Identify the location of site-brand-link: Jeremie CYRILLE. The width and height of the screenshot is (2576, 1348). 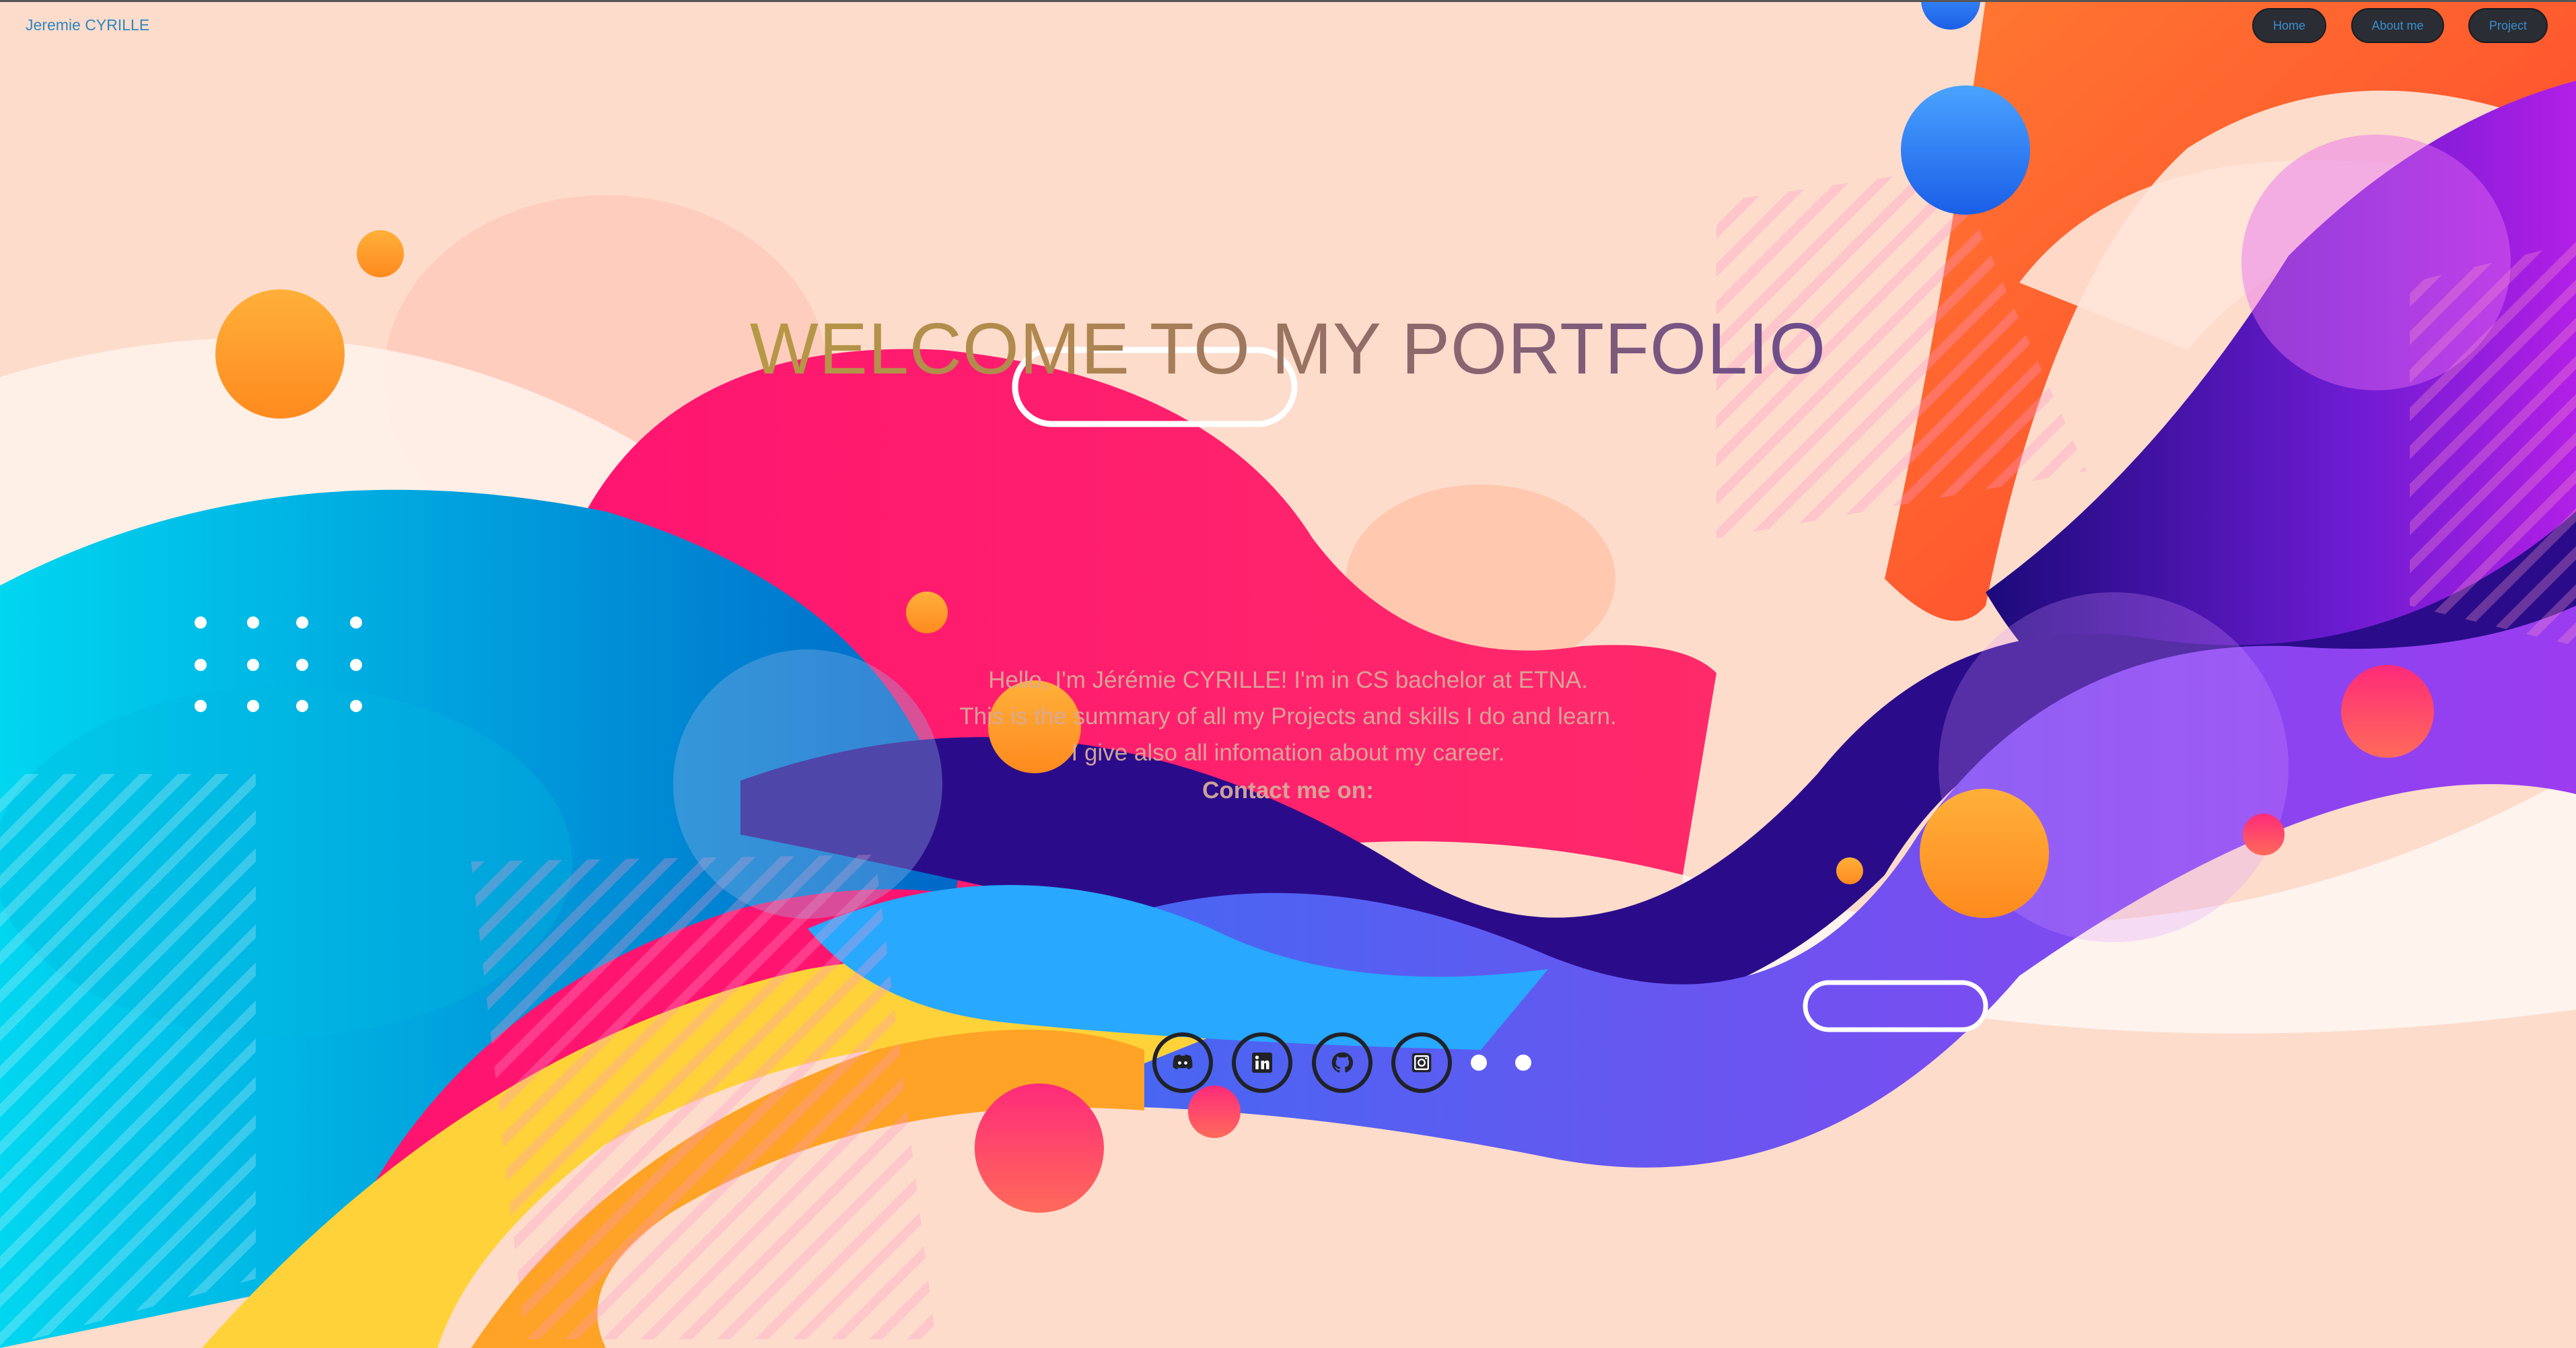
(87, 25).